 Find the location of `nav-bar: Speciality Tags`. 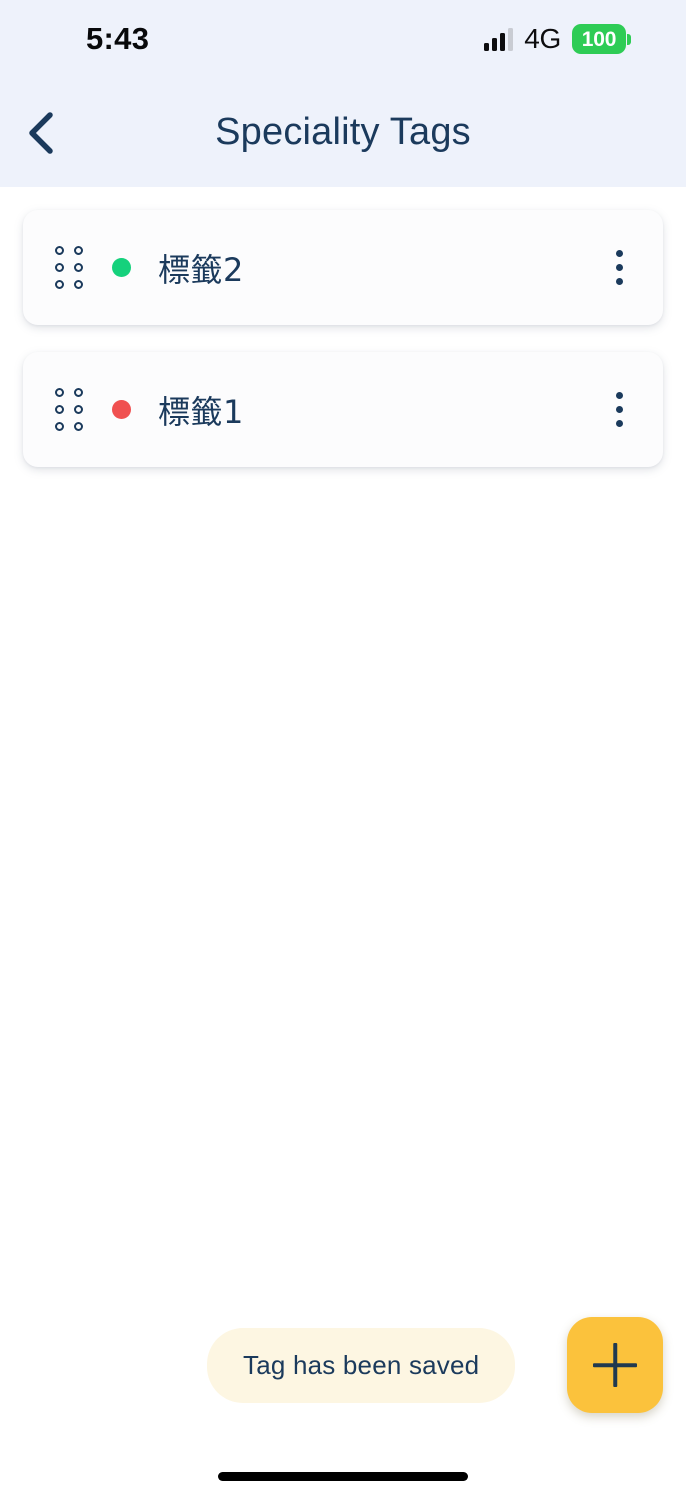

nav-bar: Speciality Tags is located at coordinates (343, 132).